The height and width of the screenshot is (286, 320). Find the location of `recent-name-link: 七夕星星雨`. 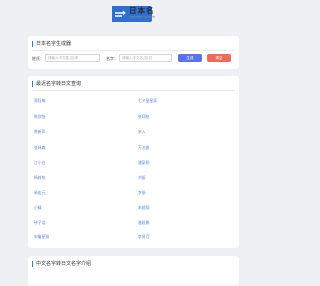

recent-name-link: 七夕星星雨 is located at coordinates (147, 101).